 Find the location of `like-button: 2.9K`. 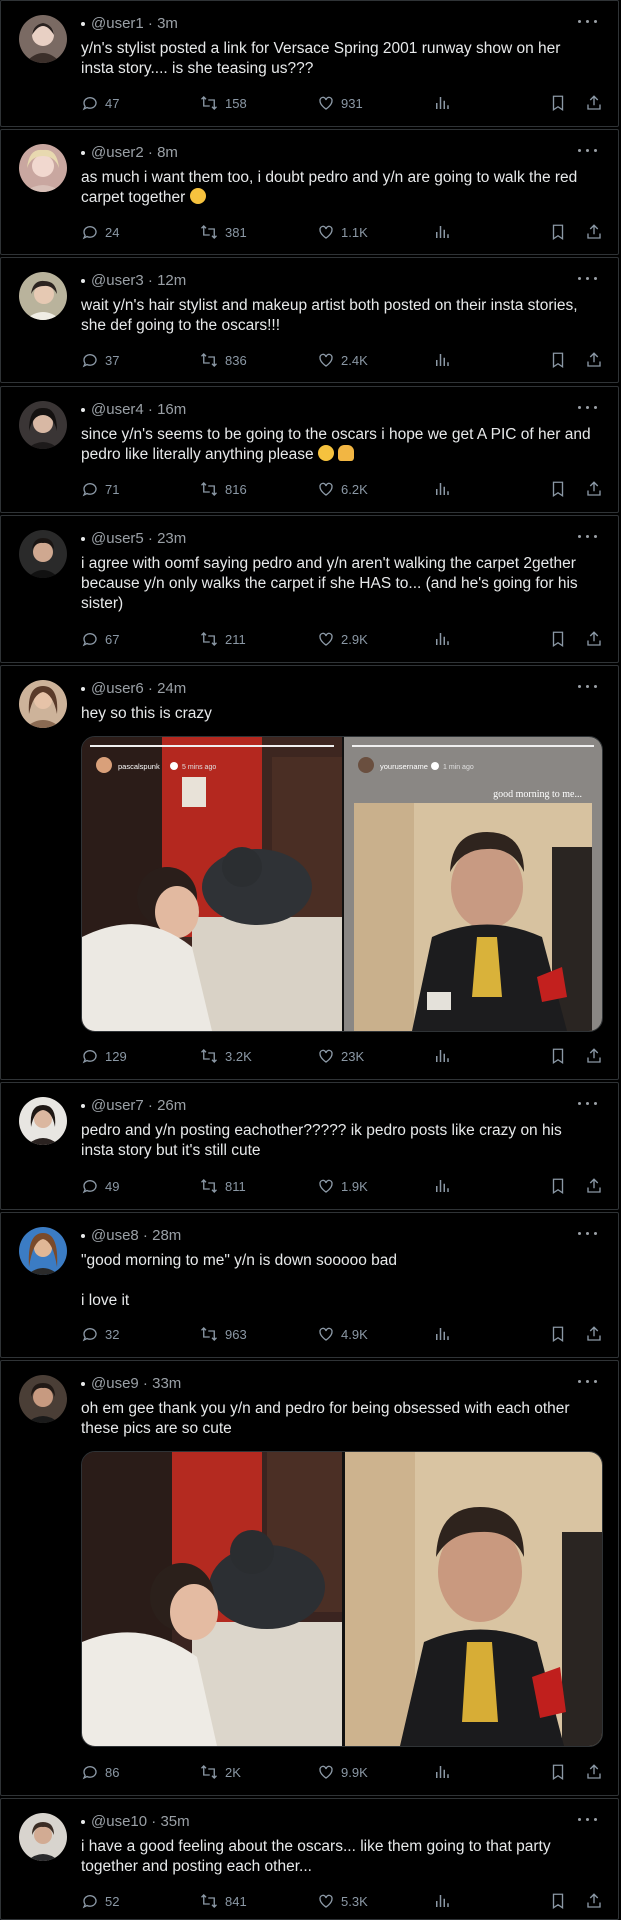

like-button: 2.9K is located at coordinates (342, 639).